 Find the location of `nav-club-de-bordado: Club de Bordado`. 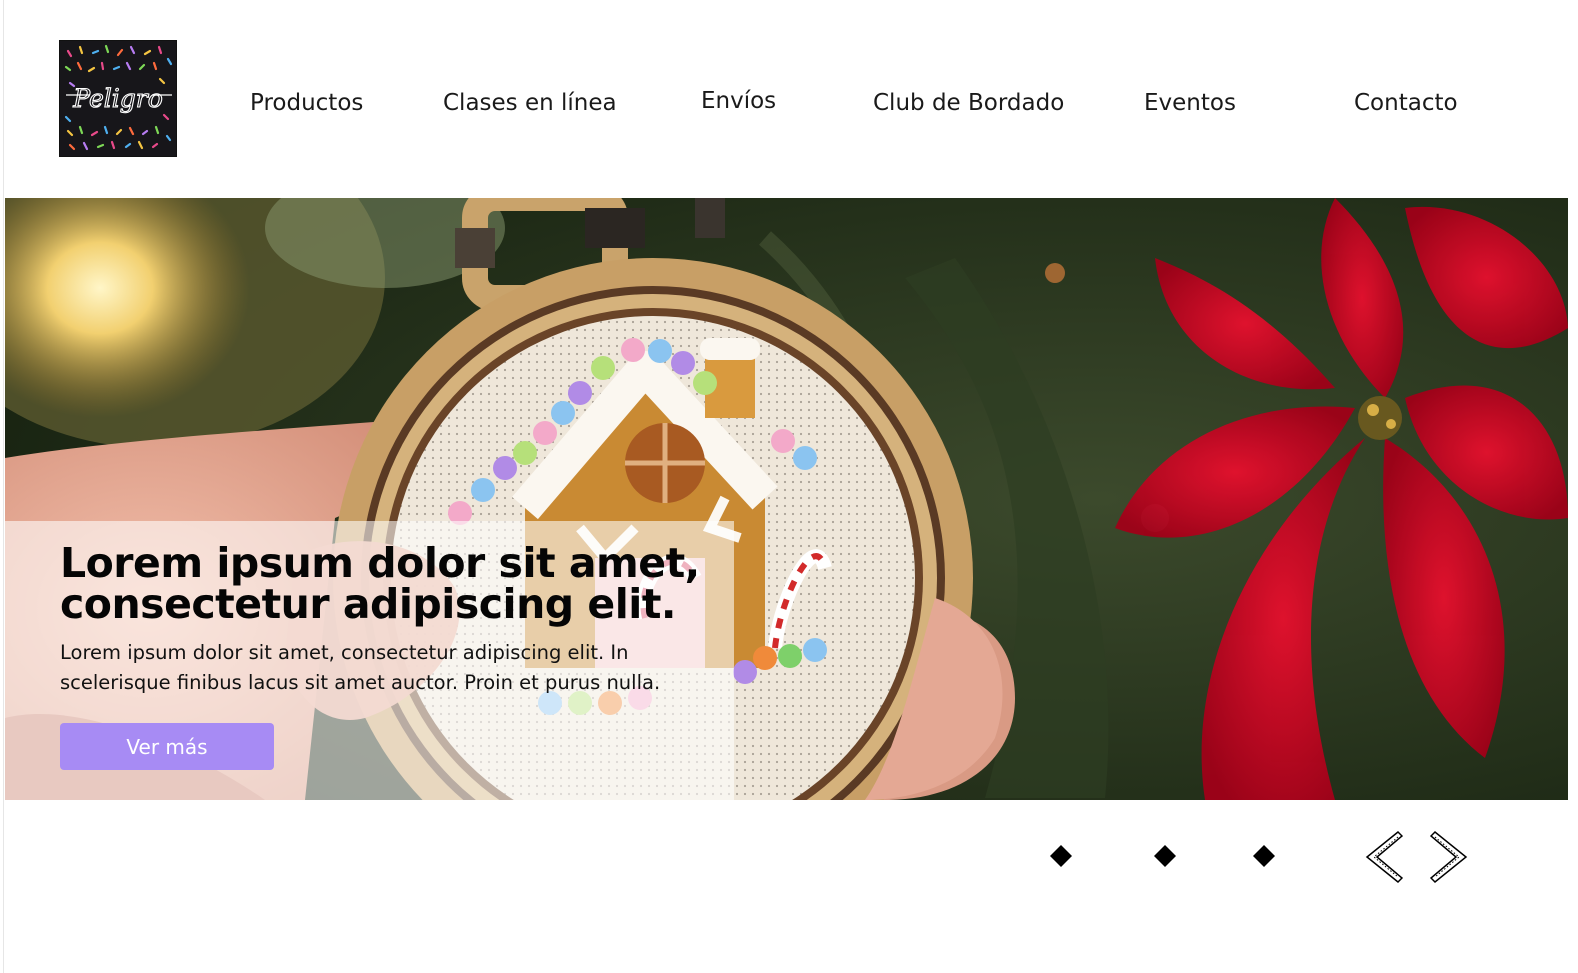

nav-club-de-bordado: Club de Bordado is located at coordinates (968, 103).